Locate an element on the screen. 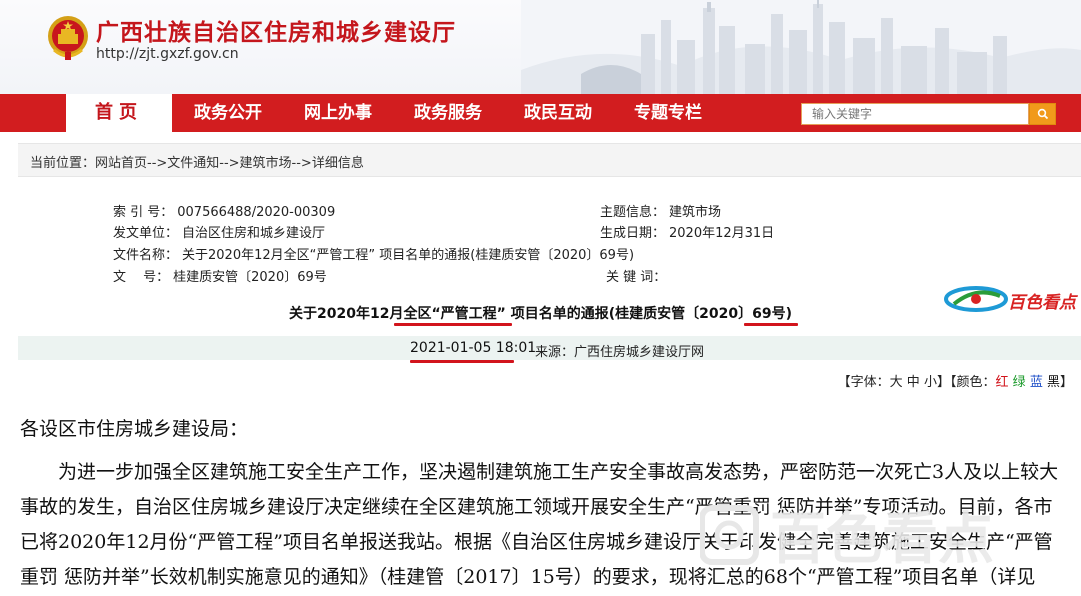 The image size is (1081, 596). title-underline-mark is located at coordinates (453, 324).